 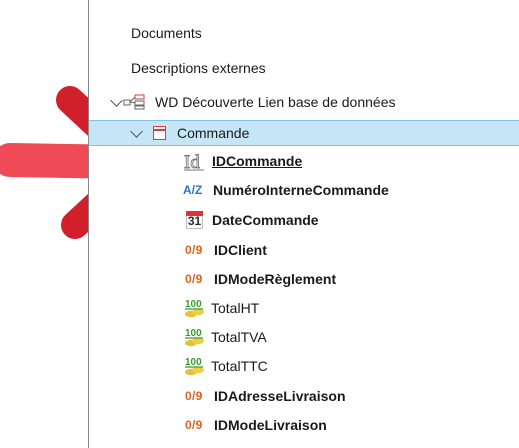 I want to click on analysis-icon, so click(x=134, y=102).